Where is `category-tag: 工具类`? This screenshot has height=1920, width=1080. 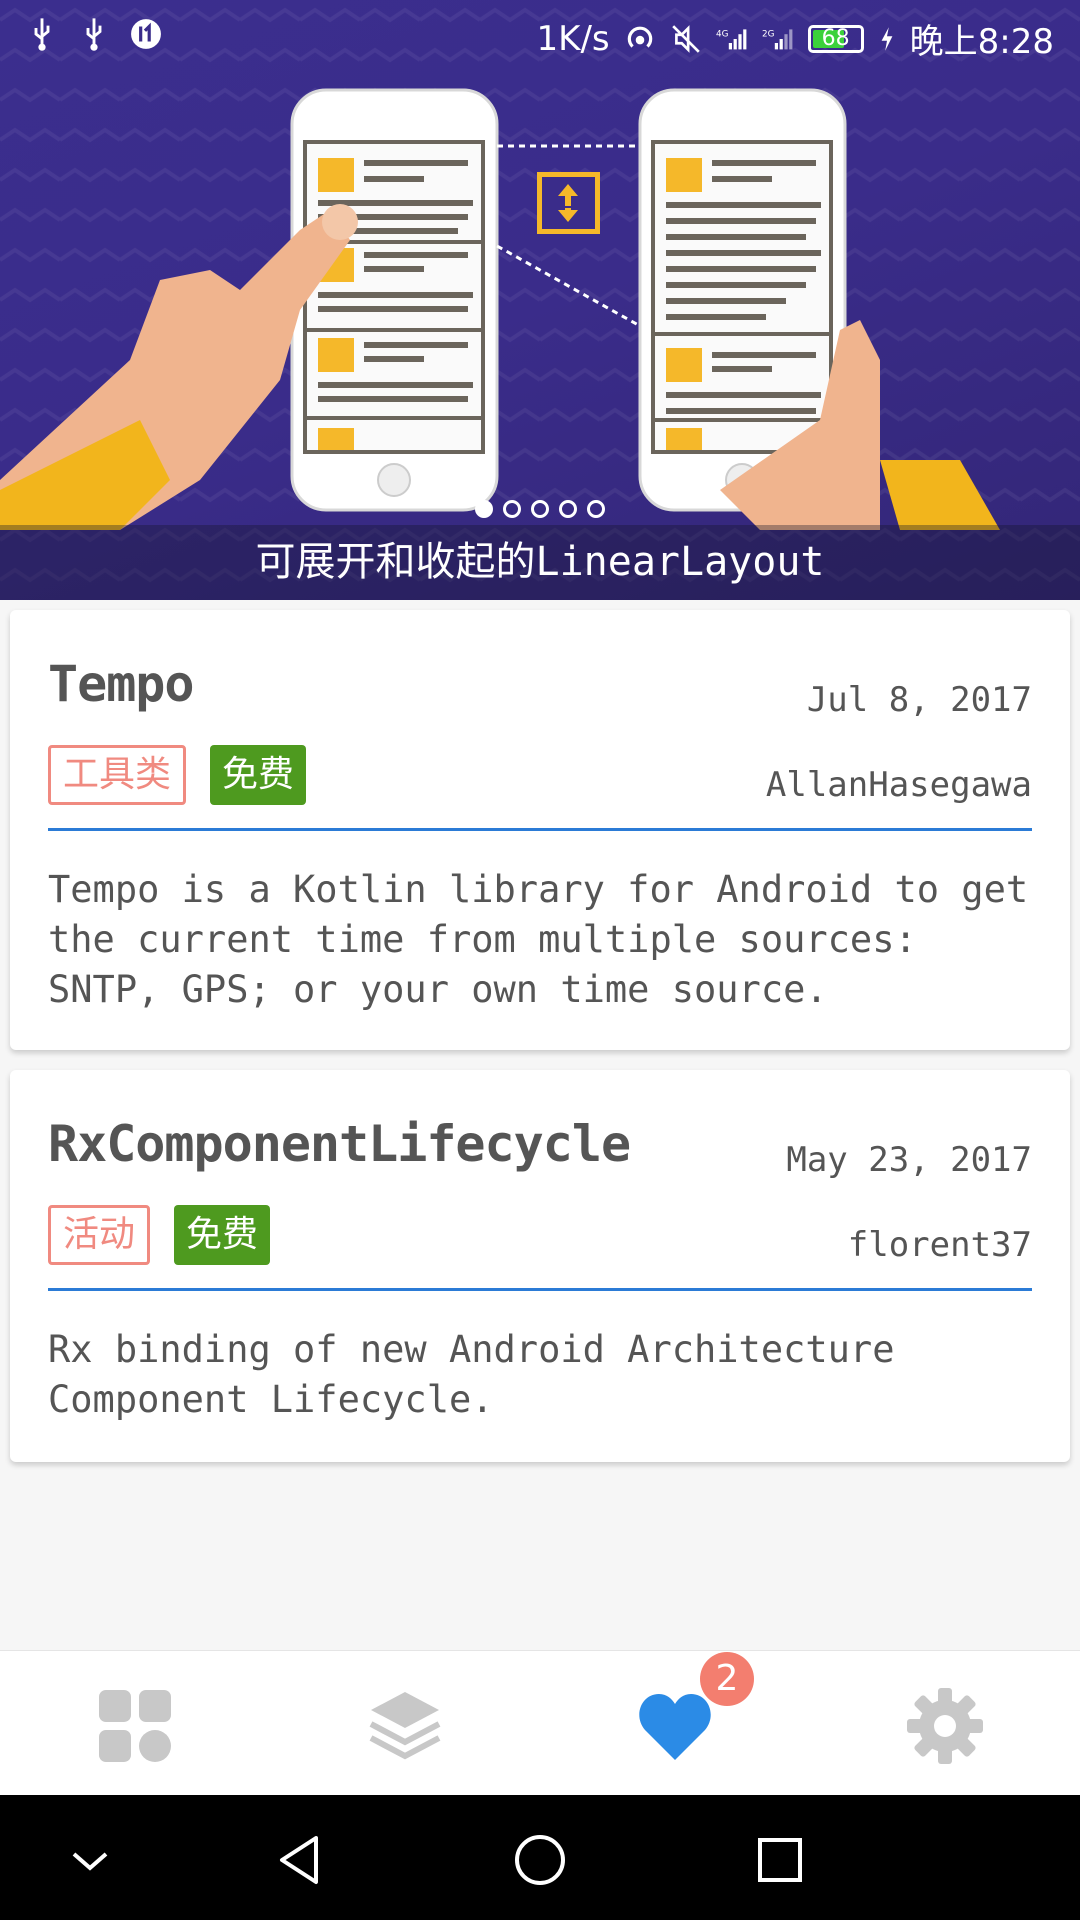
category-tag: 工具类 is located at coordinates (117, 775).